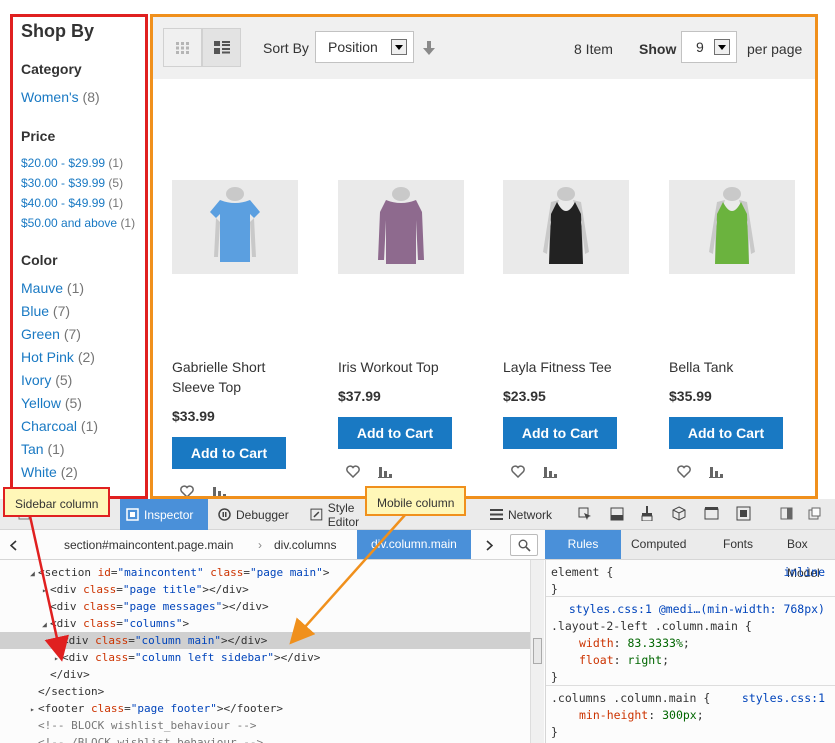 The image size is (835, 743). I want to click on markup-attr-value: "columns", so click(153, 623).